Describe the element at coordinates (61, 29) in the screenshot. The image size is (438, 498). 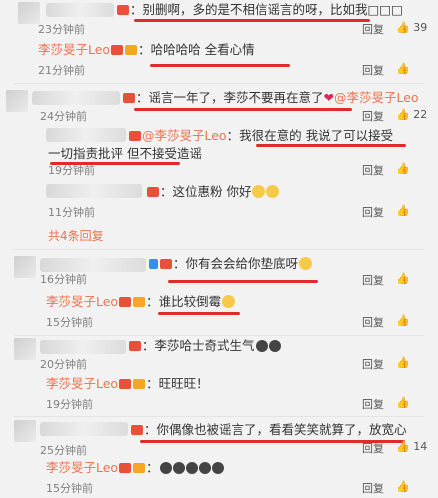
I see `timestamp: 23分钟前` at that location.